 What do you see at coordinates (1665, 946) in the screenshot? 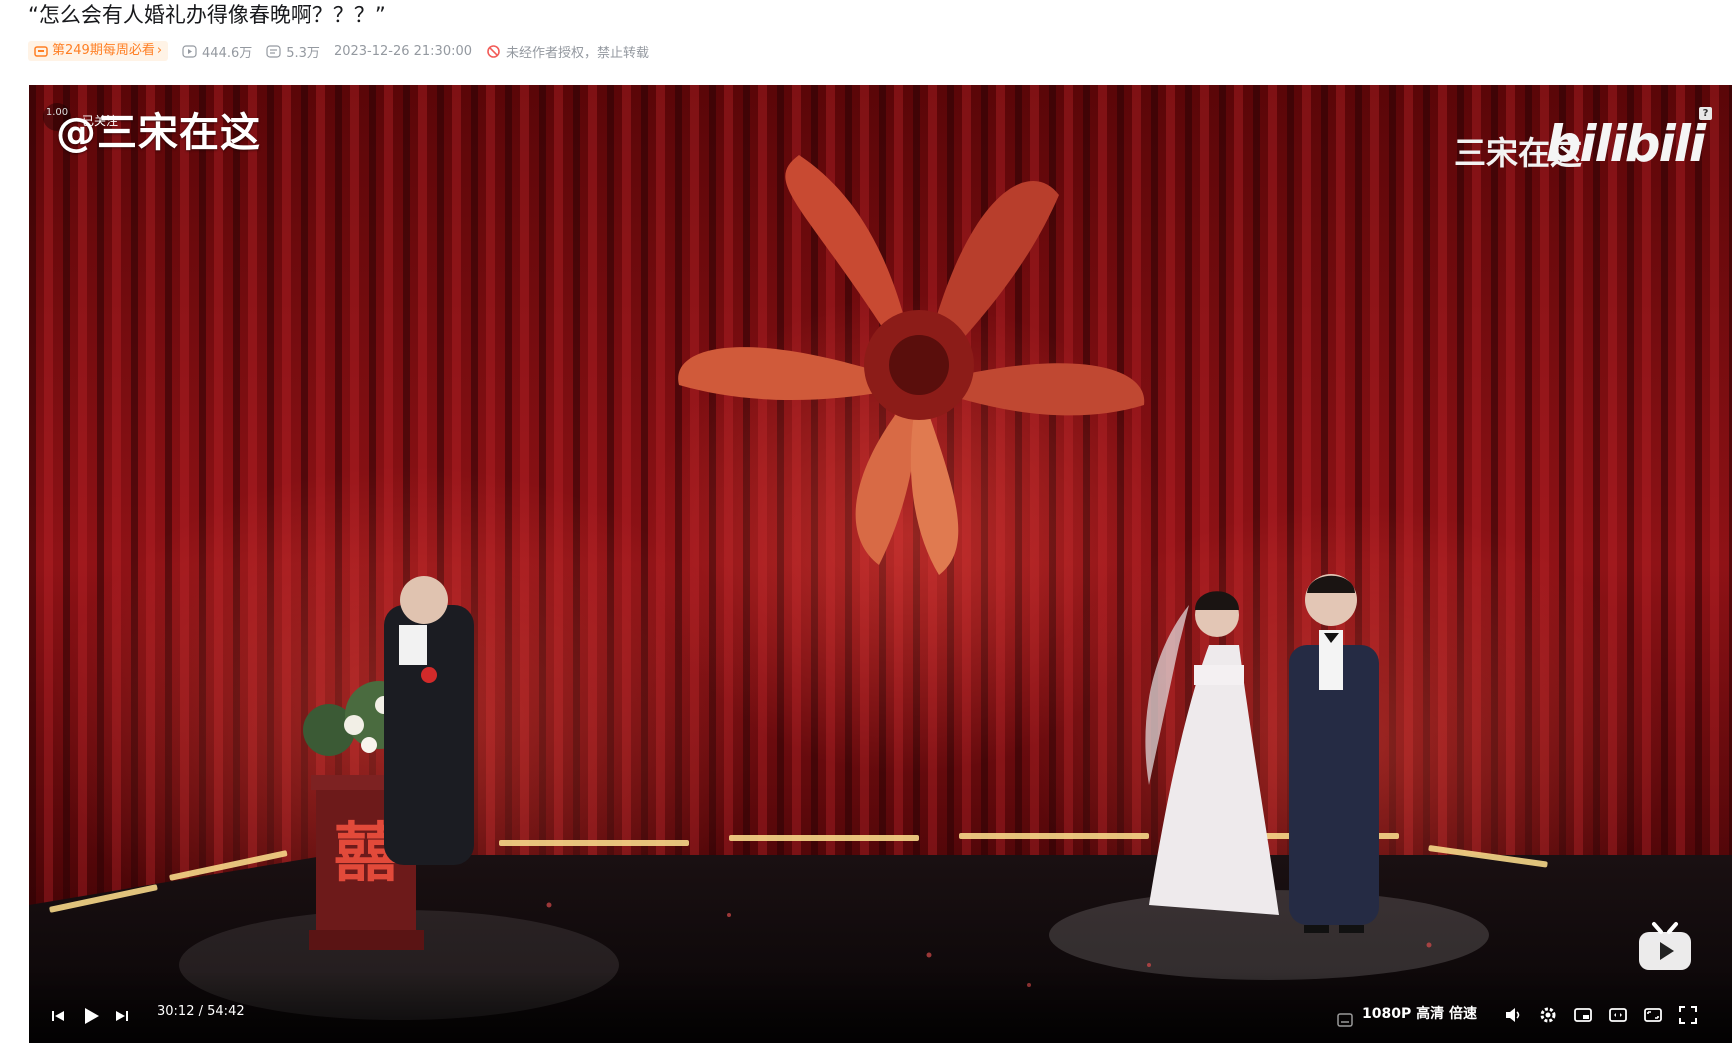
I see `bilibili-tv-logo` at bounding box center [1665, 946].